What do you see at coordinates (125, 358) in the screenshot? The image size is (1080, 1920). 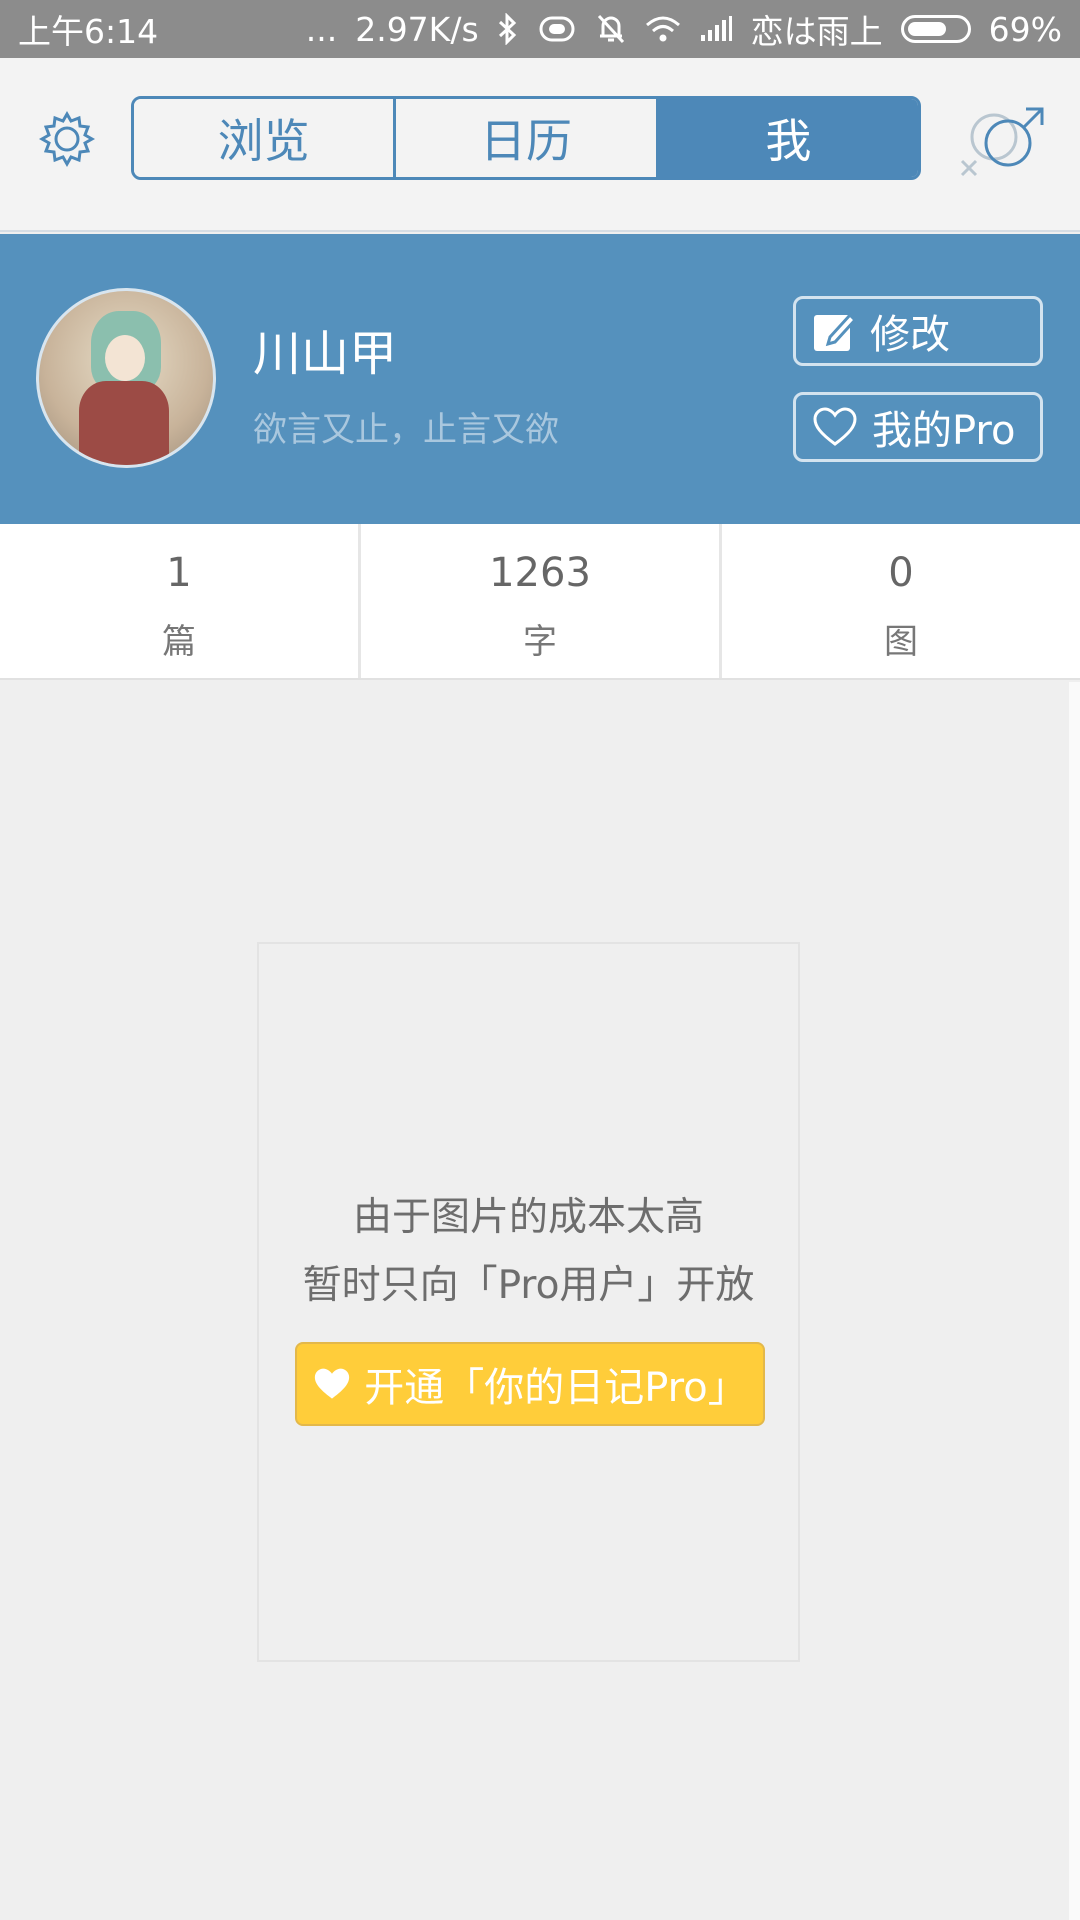 I see `avatar-face` at bounding box center [125, 358].